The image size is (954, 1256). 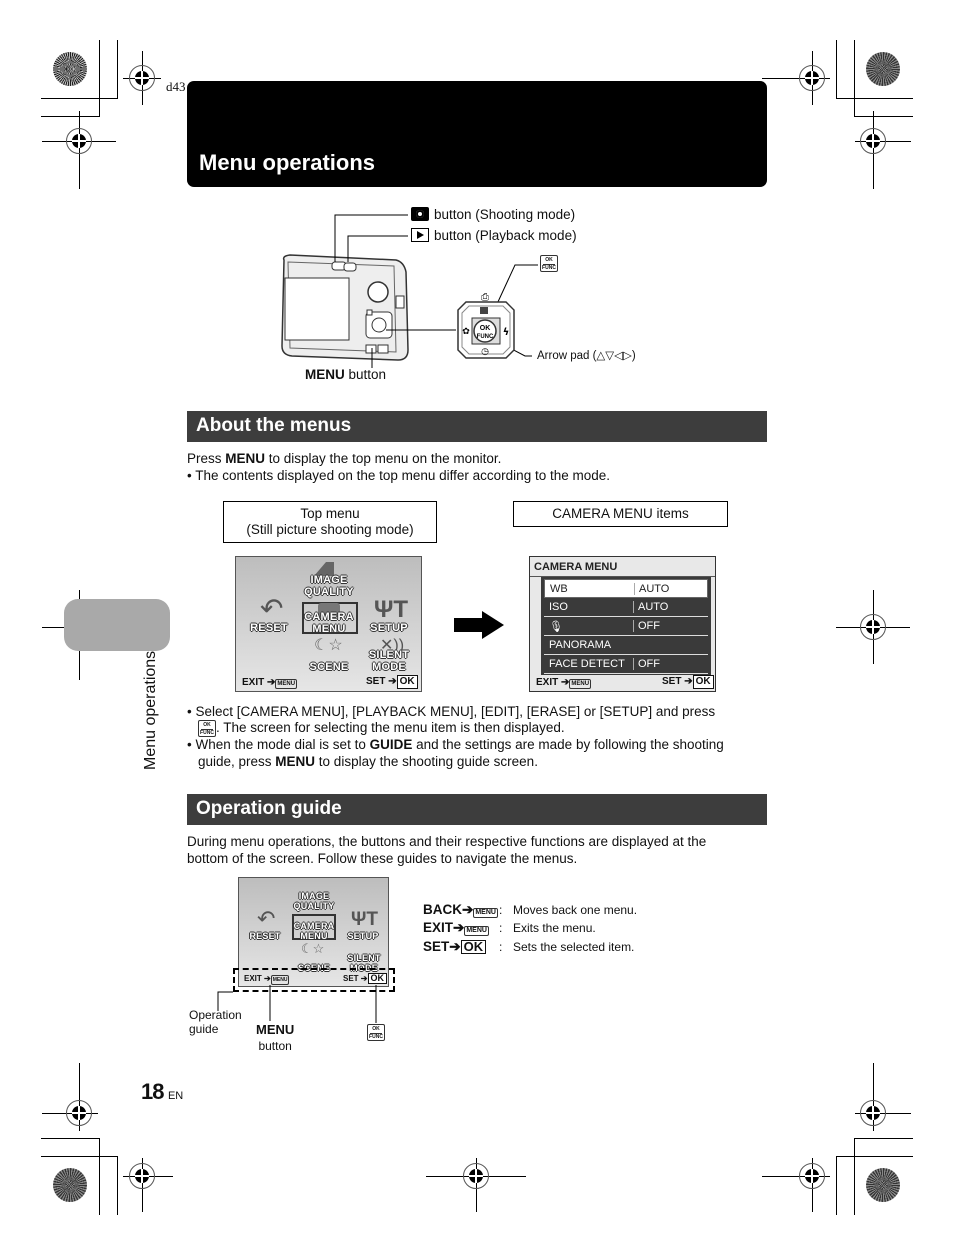 I want to click on intro-prefix: Press, so click(x=206, y=458).